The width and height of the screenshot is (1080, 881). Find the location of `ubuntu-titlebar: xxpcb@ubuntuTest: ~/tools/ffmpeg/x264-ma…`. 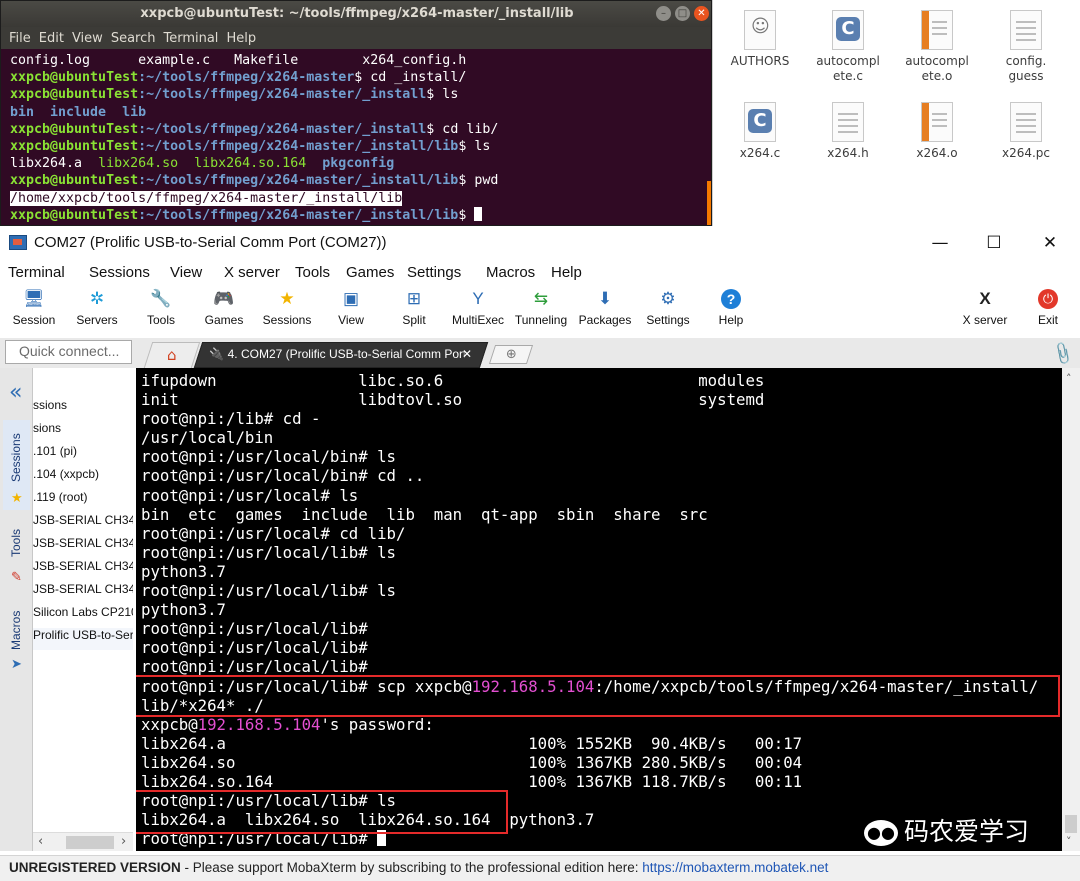

ubuntu-titlebar: xxpcb@ubuntuTest: ~/tools/ffmpeg/x264-ma… is located at coordinates (356, 14).